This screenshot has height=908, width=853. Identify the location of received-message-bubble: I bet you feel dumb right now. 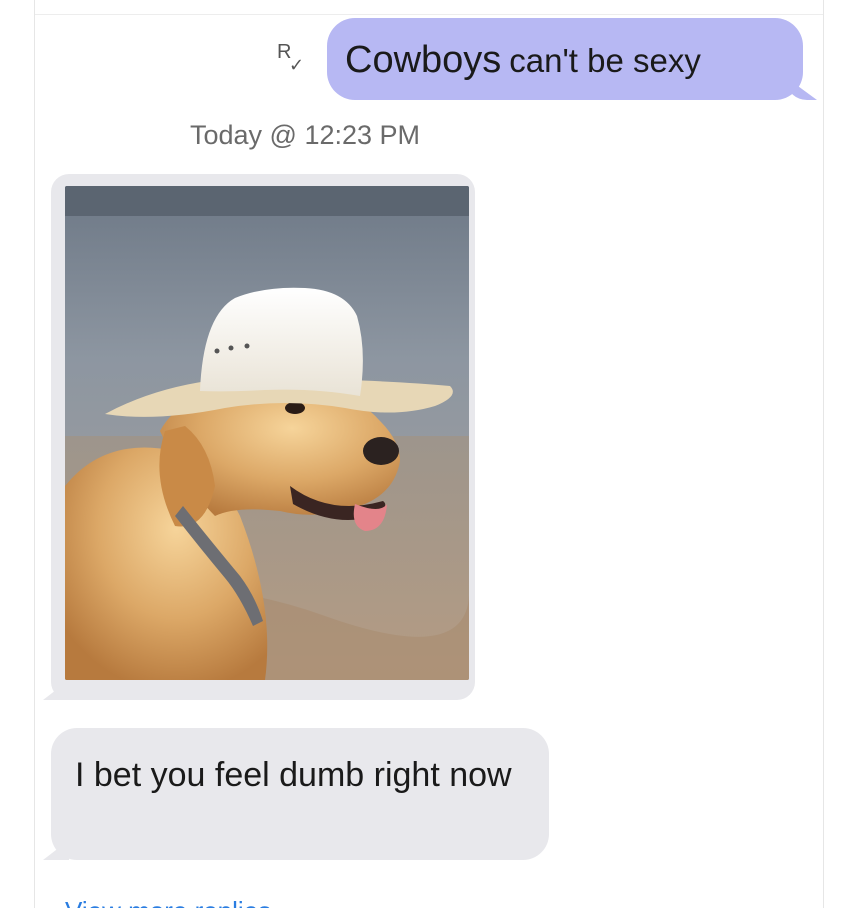
(296, 794).